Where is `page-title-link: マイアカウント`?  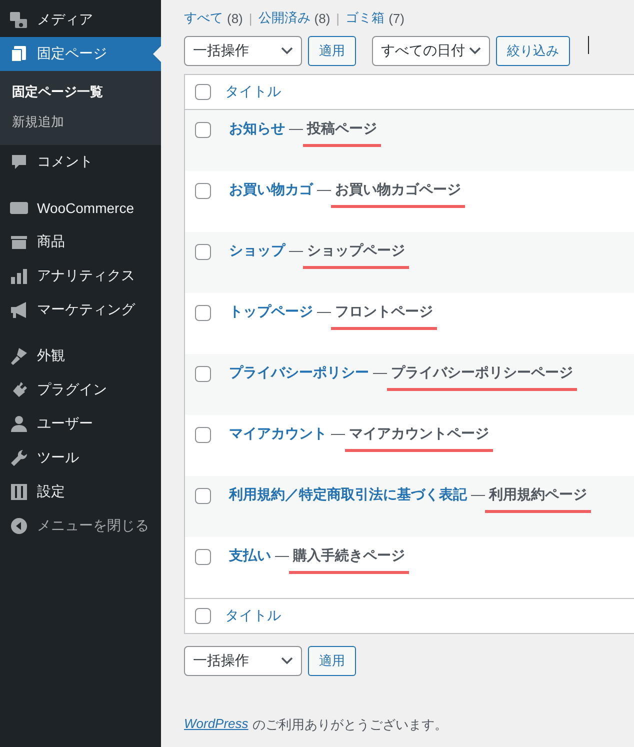 page-title-link: マイアカウント is located at coordinates (278, 434).